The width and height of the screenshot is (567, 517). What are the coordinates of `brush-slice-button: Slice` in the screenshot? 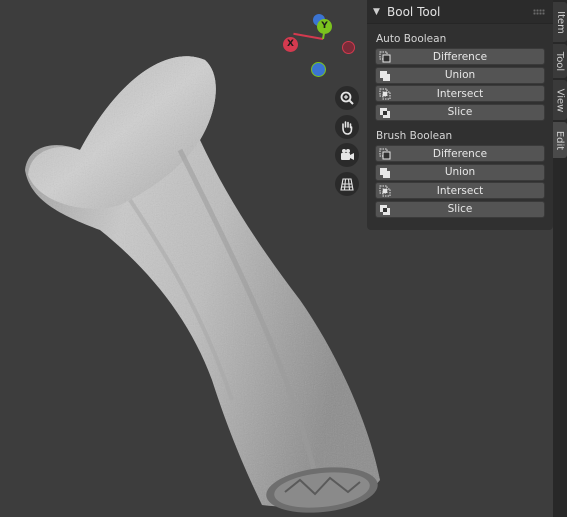 It's located at (460, 209).